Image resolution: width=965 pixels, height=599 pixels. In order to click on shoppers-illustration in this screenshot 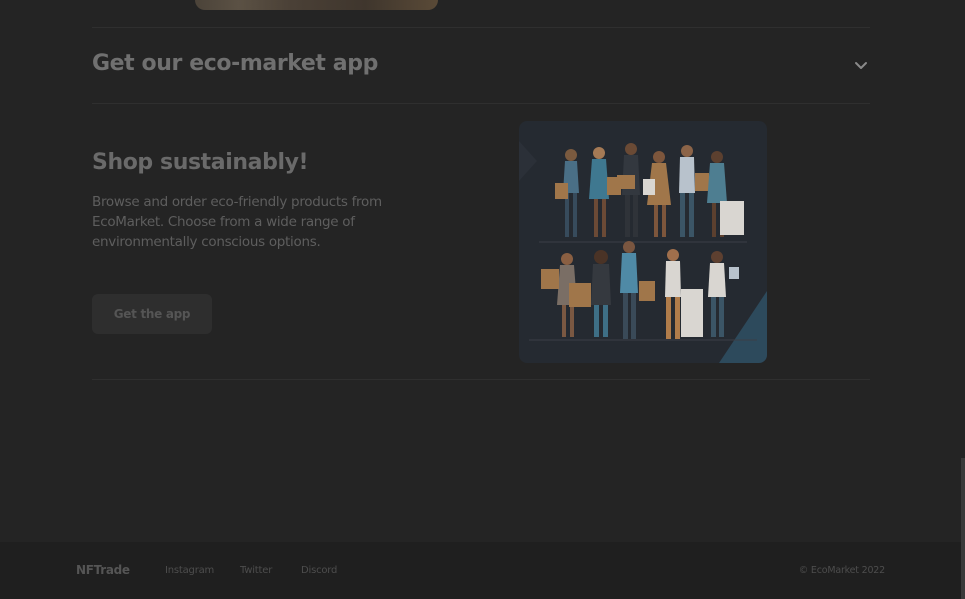, I will do `click(643, 242)`.